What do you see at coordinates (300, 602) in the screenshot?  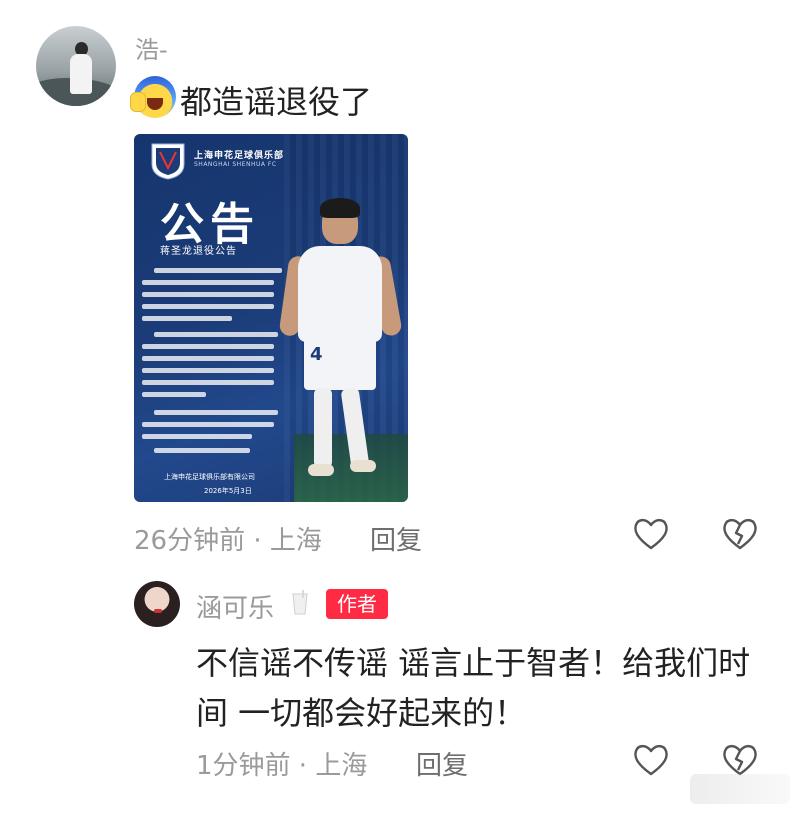 I see `cup-icon` at bounding box center [300, 602].